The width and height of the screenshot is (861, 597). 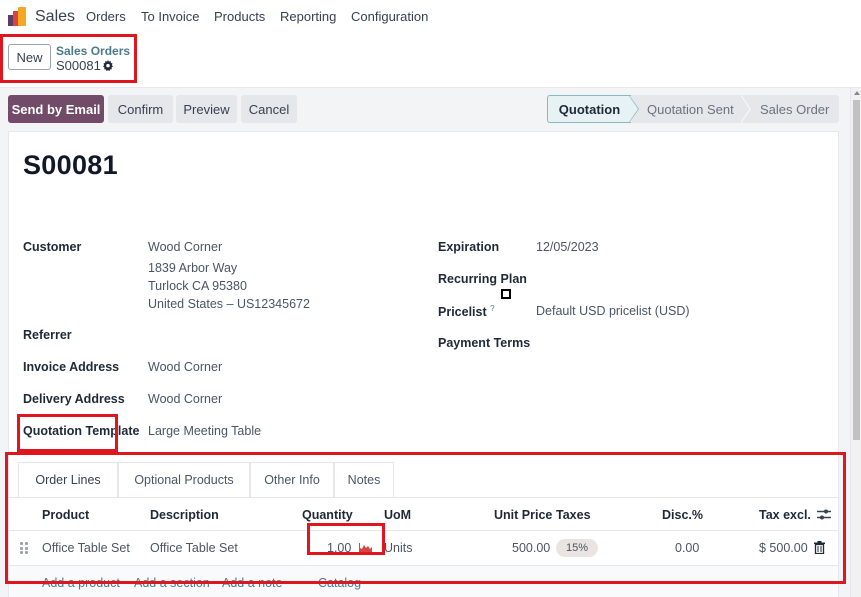 What do you see at coordinates (364, 479) in the screenshot?
I see `tab-notes: Notes` at bounding box center [364, 479].